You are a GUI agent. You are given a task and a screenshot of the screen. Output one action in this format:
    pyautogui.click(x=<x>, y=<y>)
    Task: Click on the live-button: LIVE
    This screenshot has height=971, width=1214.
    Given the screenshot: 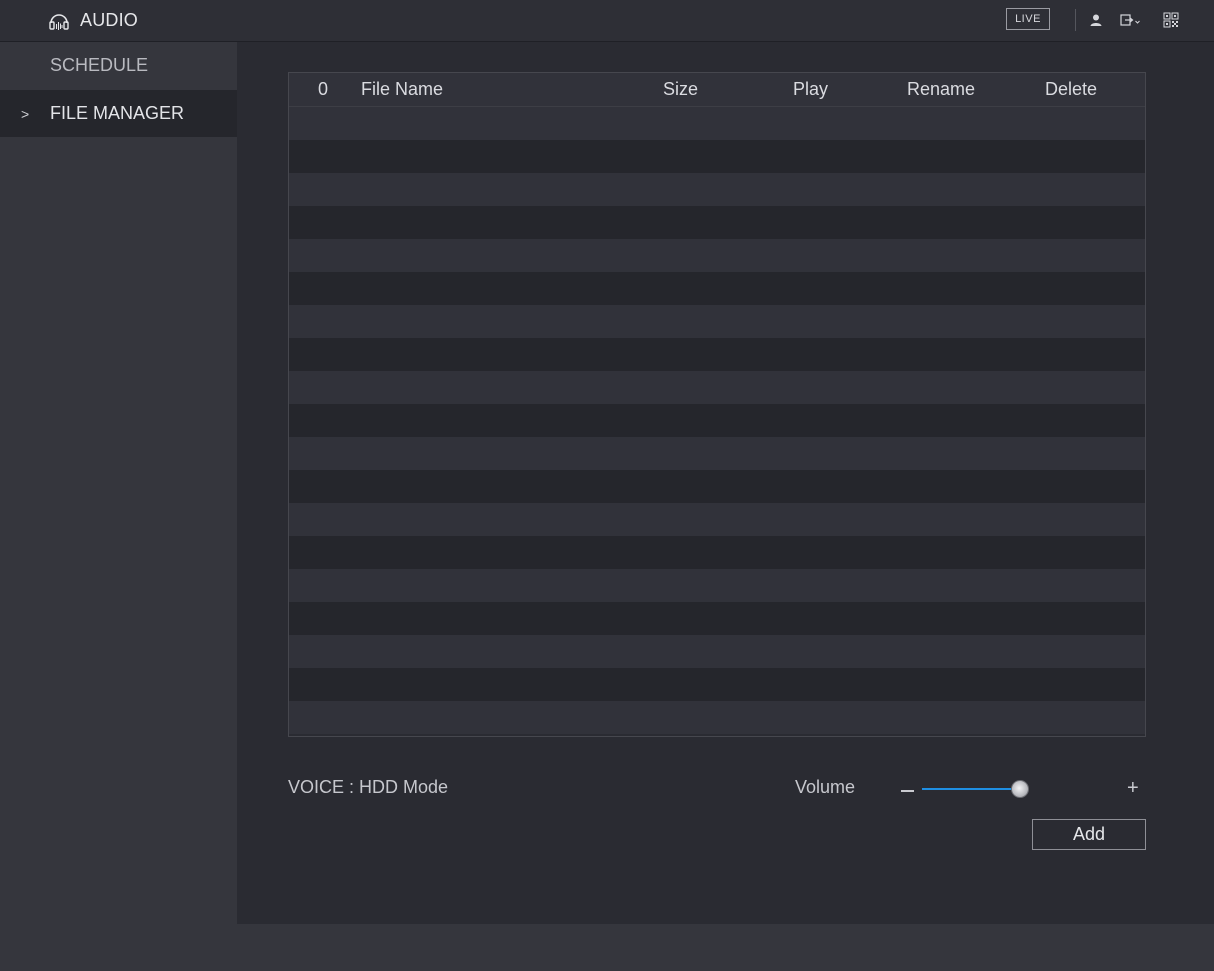 What is the action you would take?
    pyautogui.click(x=1028, y=19)
    